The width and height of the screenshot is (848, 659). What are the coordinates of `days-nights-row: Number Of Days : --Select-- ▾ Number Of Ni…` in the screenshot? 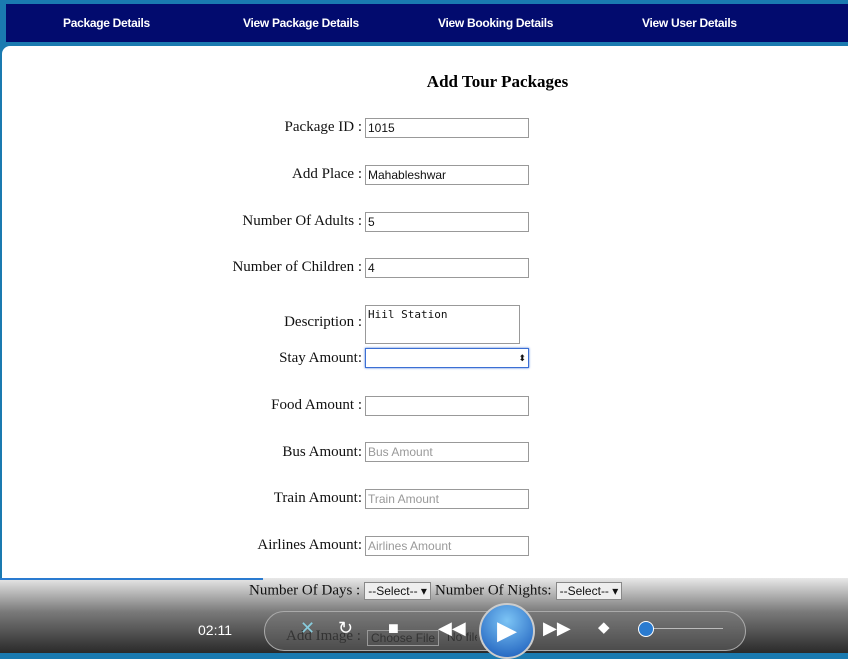 It's located at (437, 591).